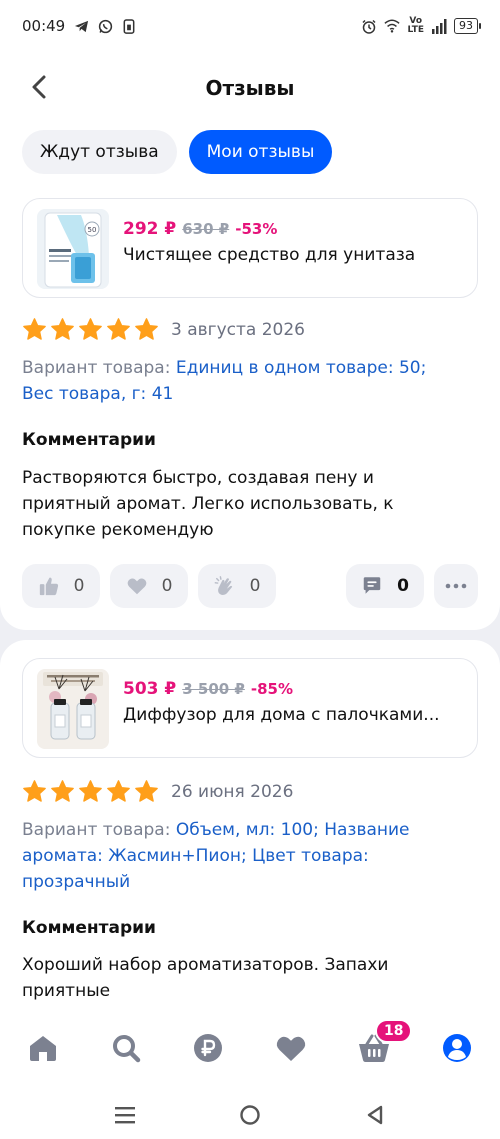 The width and height of the screenshot is (500, 1139). I want to click on chevron-left-icon, so click(39, 87).